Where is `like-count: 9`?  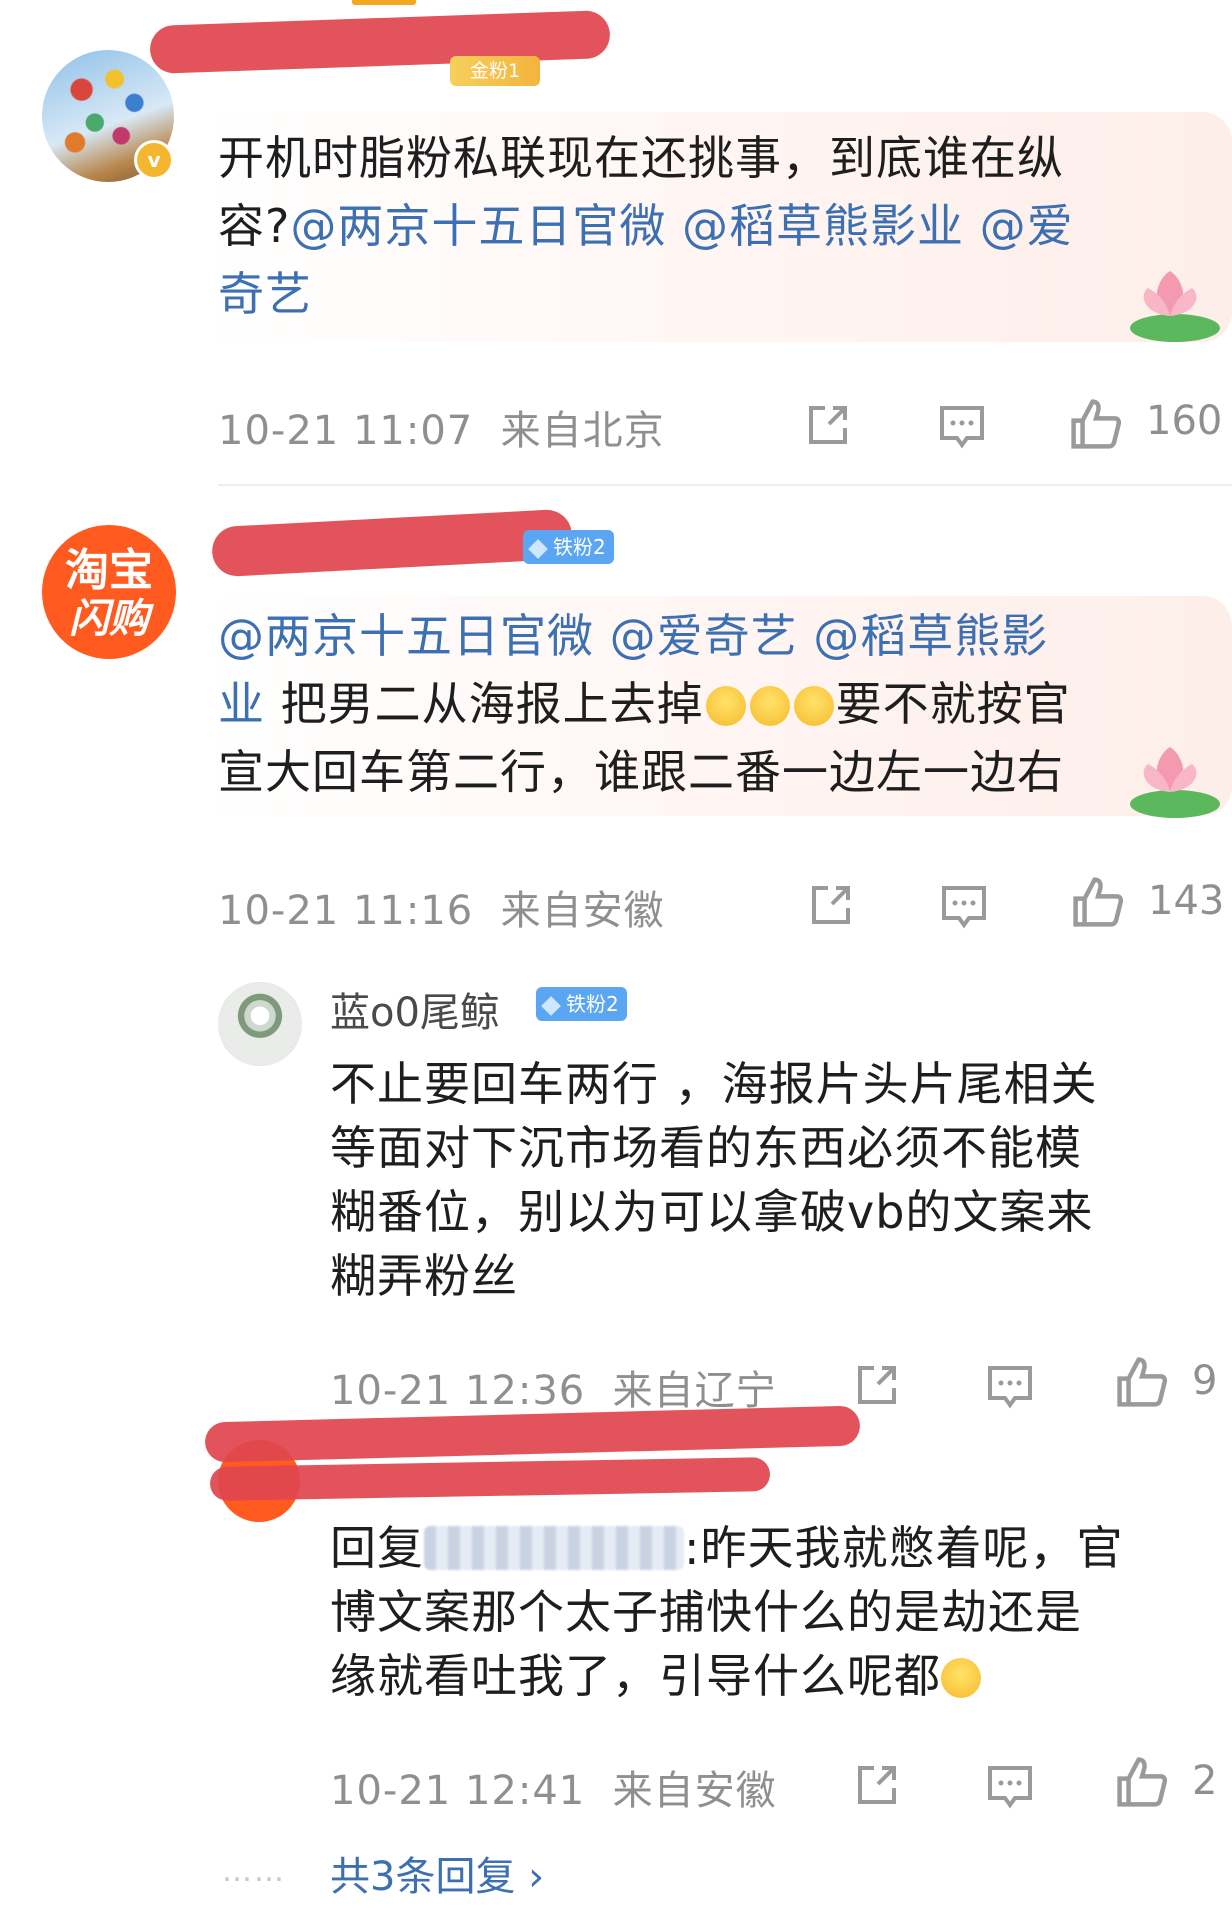
like-count: 9 is located at coordinates (1205, 1381).